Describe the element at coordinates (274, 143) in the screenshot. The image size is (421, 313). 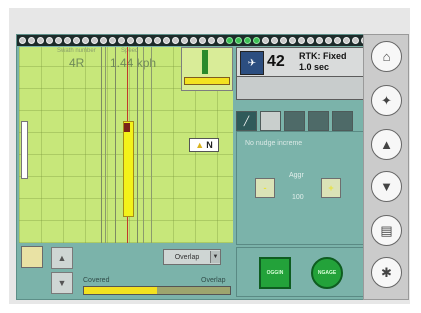
I see `nudge-message: No nudge increme` at that location.